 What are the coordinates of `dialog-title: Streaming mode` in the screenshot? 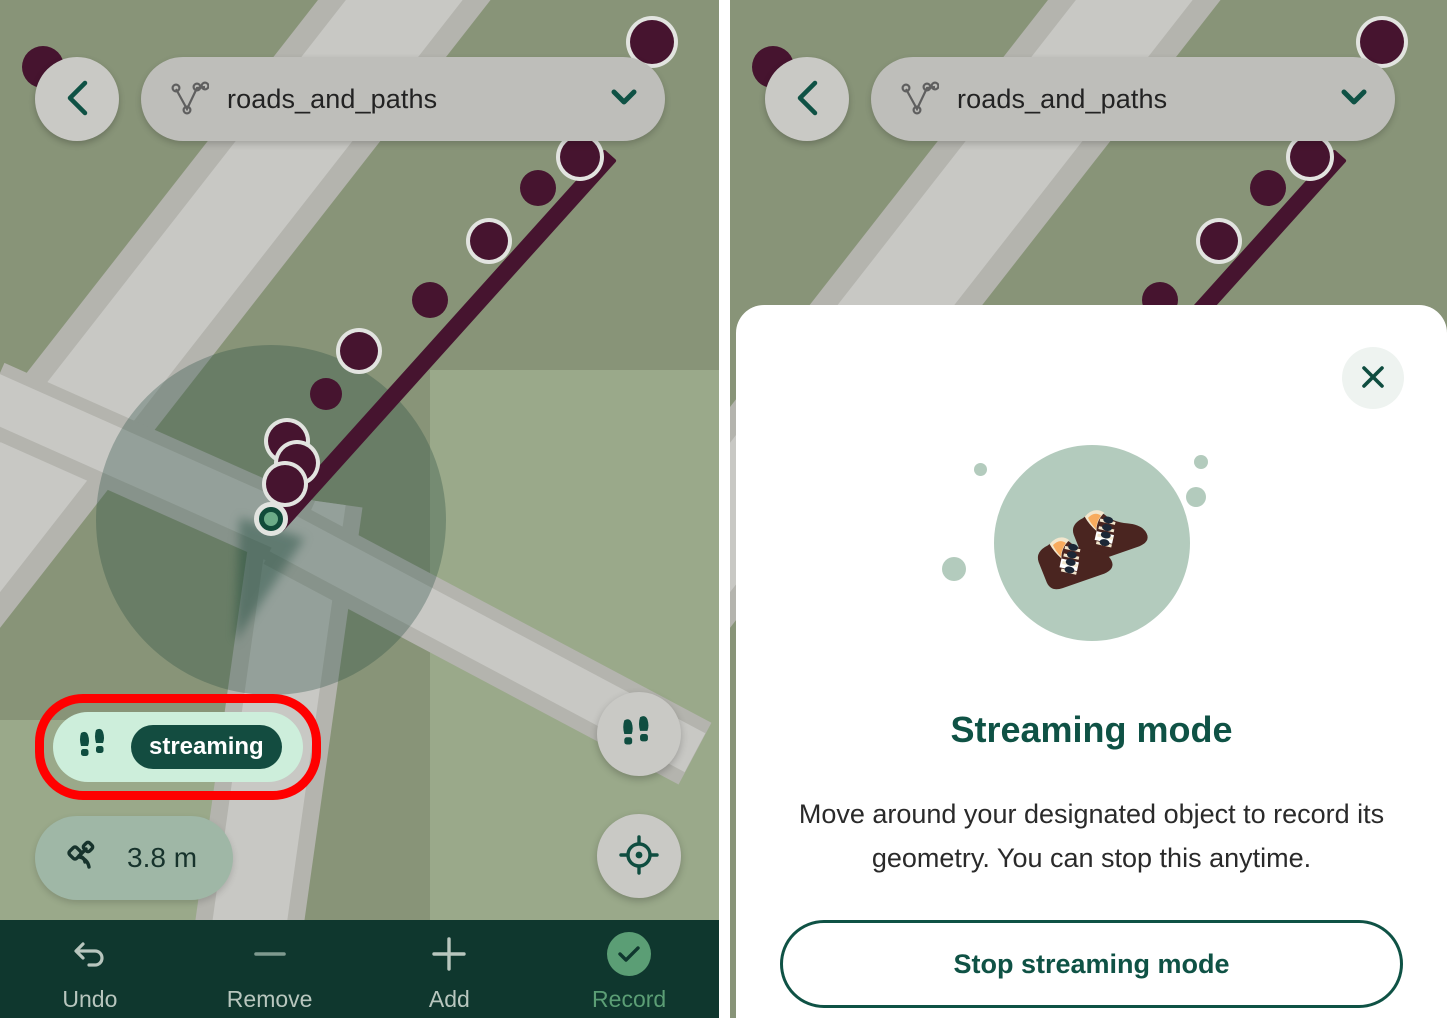 It's located at (1091, 729).